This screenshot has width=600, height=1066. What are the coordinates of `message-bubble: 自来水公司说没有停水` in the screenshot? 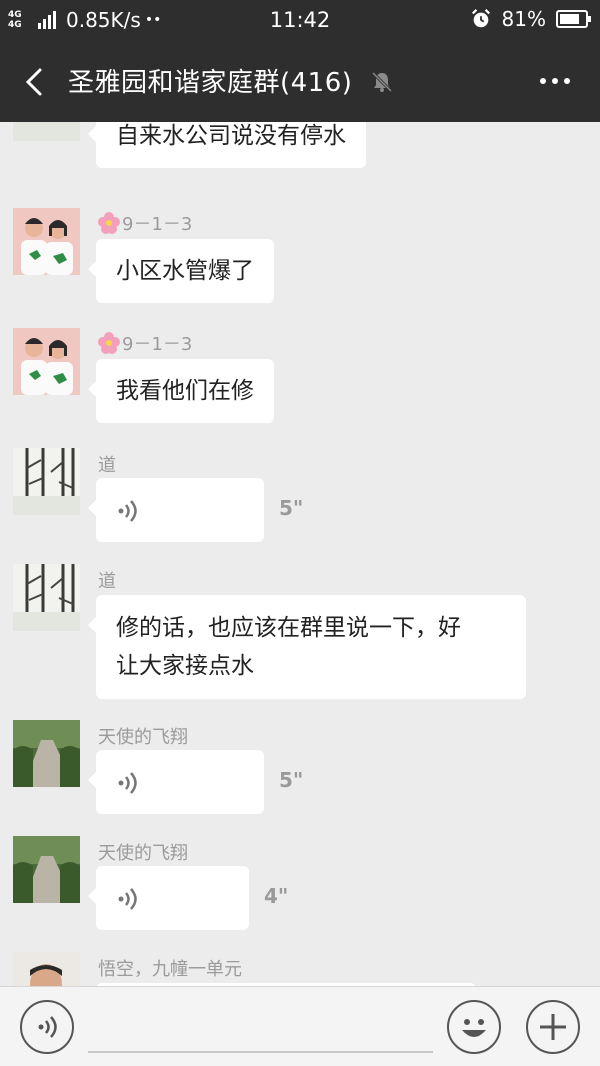 It's located at (227, 145).